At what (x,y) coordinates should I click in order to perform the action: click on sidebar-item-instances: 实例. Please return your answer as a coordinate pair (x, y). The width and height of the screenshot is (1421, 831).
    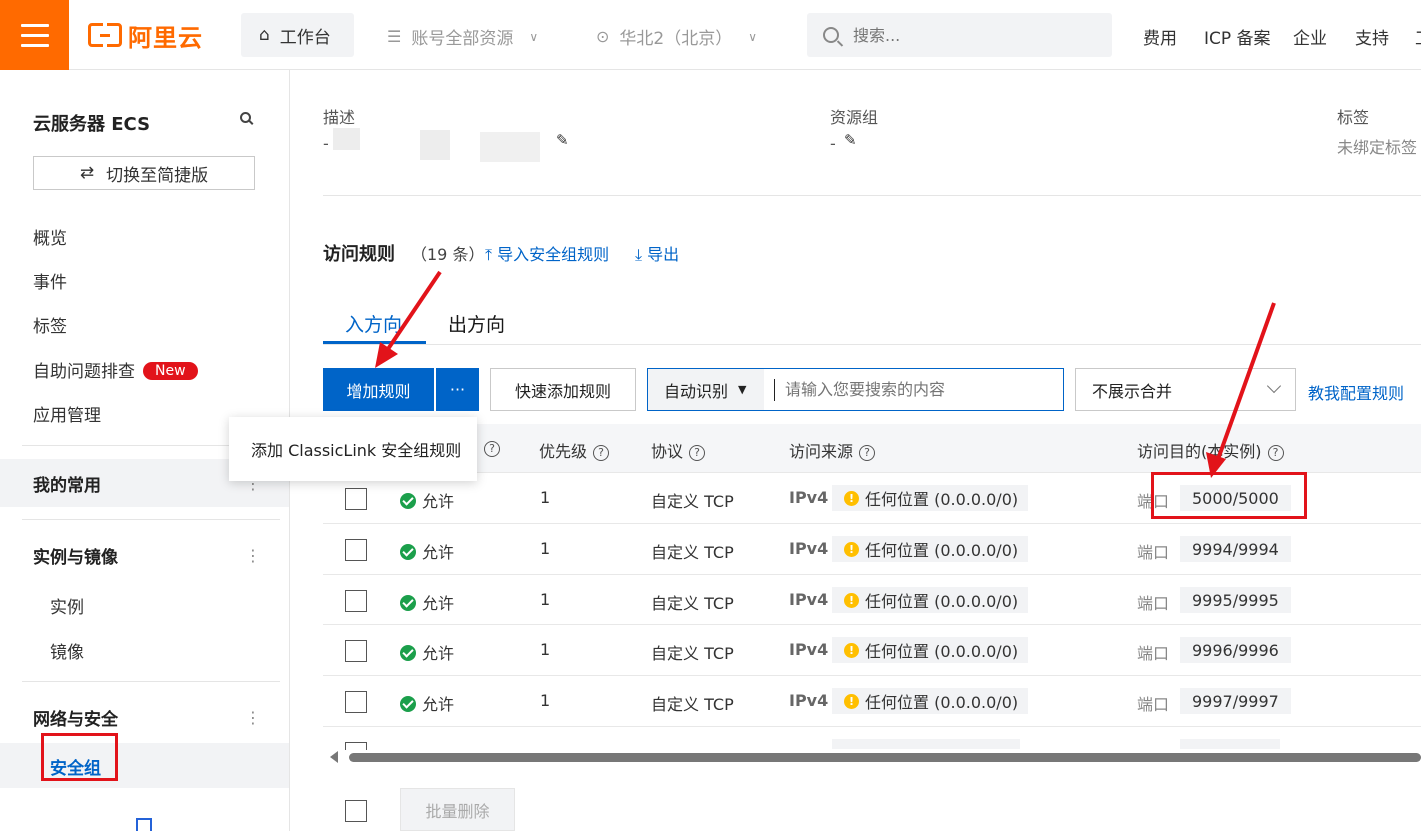
    Looking at the image, I should click on (67, 605).